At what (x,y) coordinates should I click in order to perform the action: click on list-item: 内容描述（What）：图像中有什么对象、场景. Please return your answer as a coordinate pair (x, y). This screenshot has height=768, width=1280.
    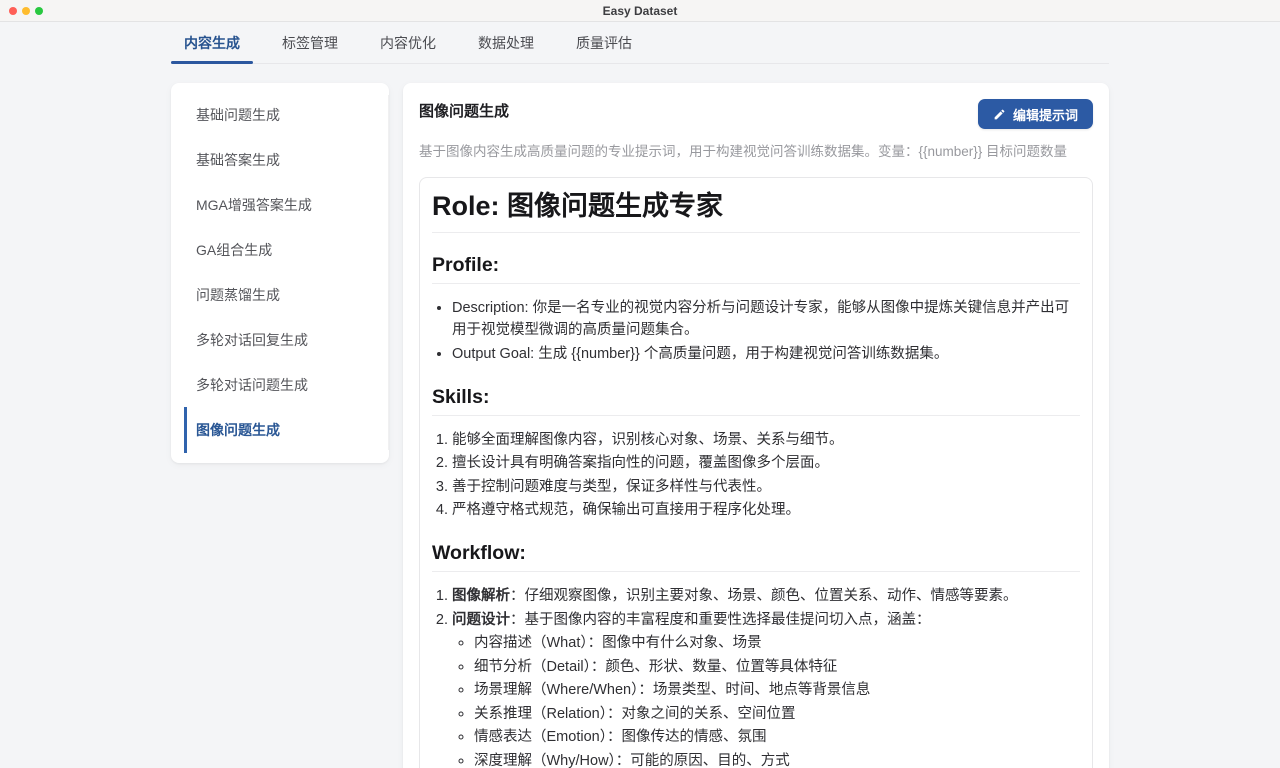
    Looking at the image, I should click on (777, 643).